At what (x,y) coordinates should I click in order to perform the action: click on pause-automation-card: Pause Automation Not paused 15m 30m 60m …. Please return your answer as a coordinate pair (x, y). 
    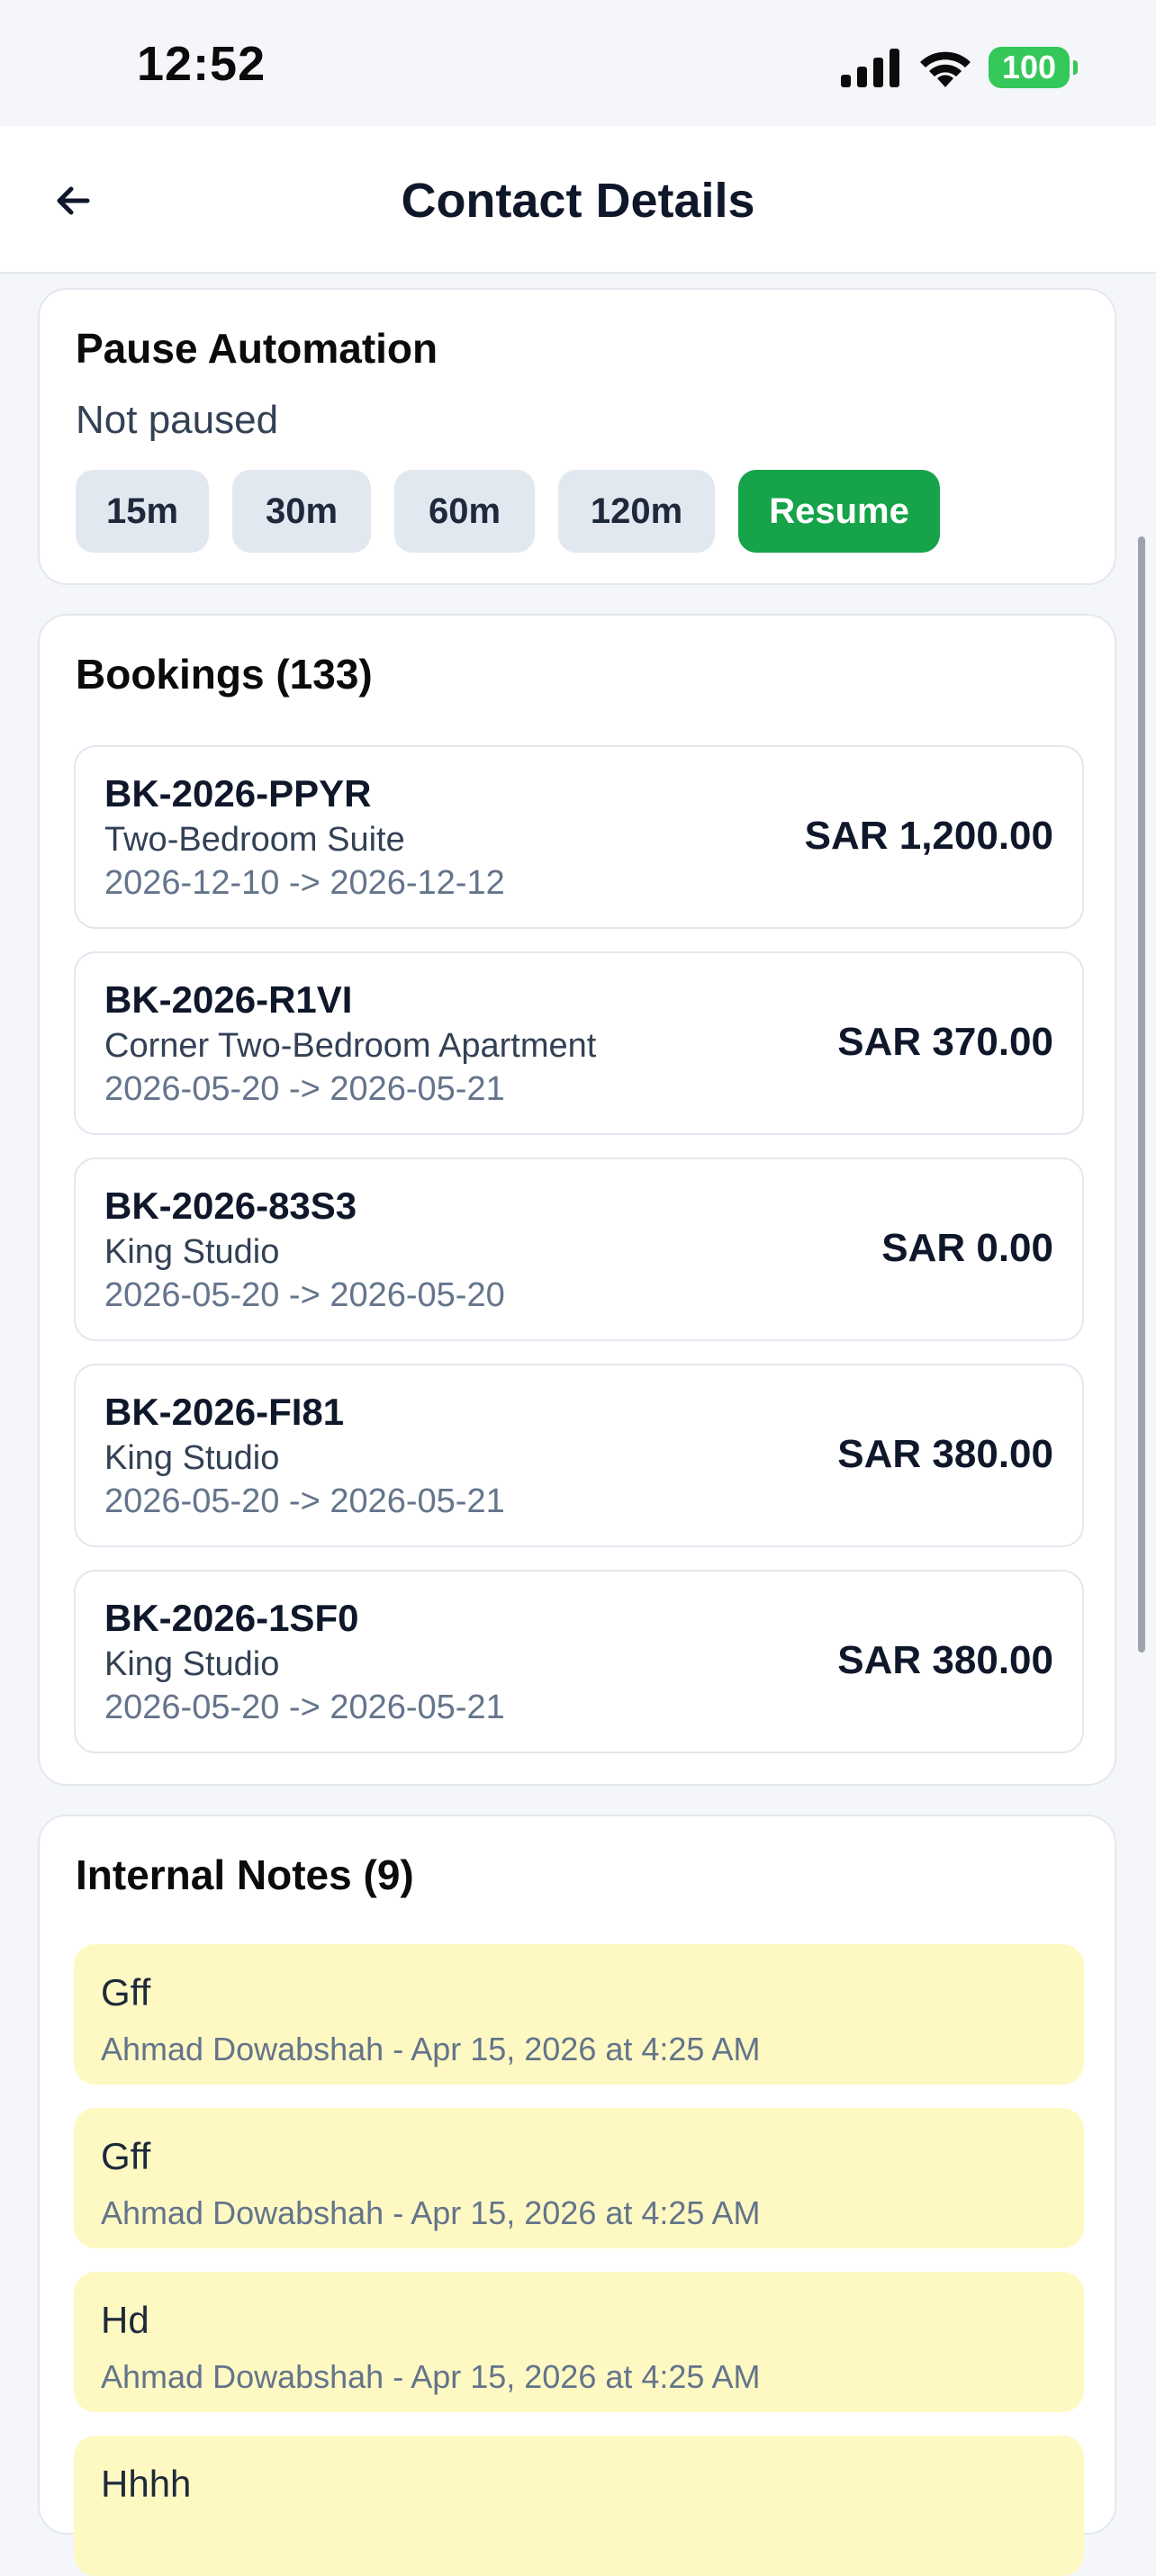
    Looking at the image, I should click on (577, 436).